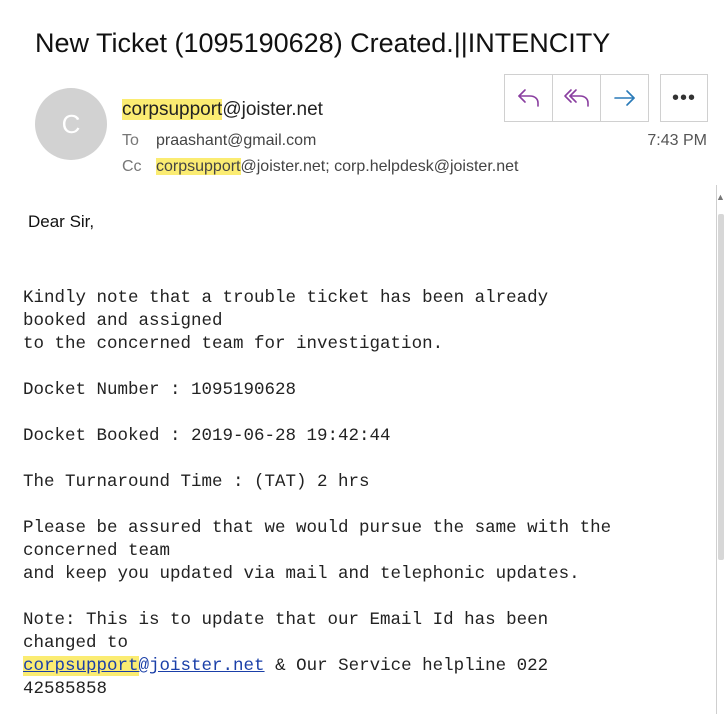 This screenshot has width=725, height=714. Describe the element at coordinates (202, 666) in the screenshot. I see `email-link-domain: @joister.net` at that location.